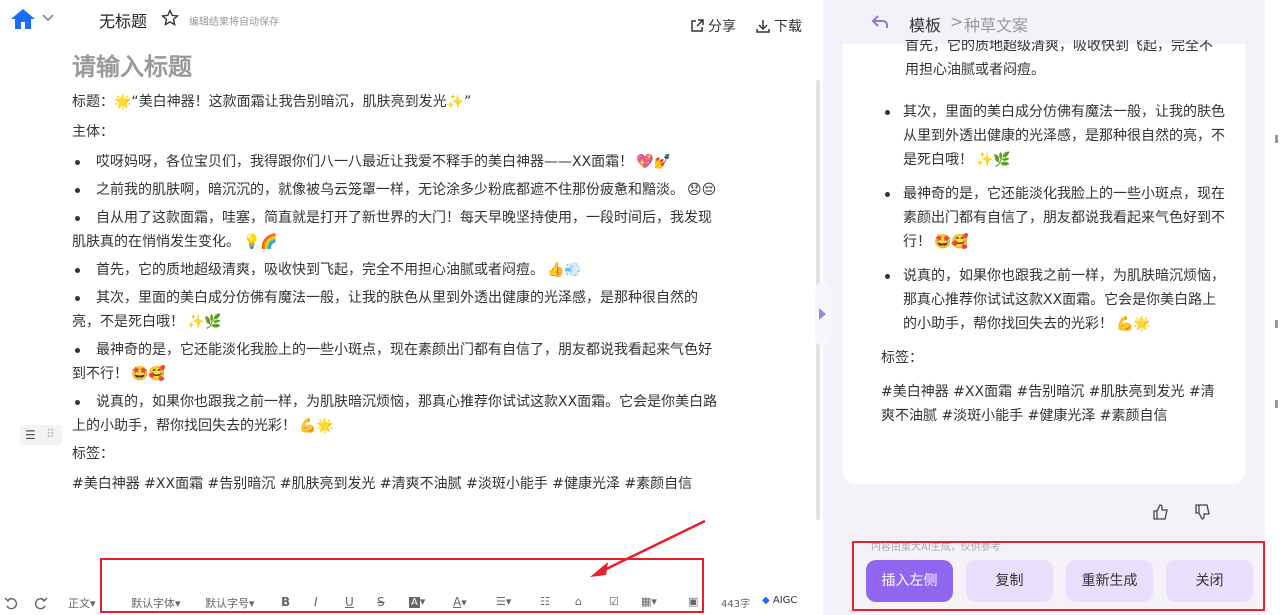 The width and height of the screenshot is (1280, 615). What do you see at coordinates (823, 314) in the screenshot?
I see `panel-collapse-handle` at bounding box center [823, 314].